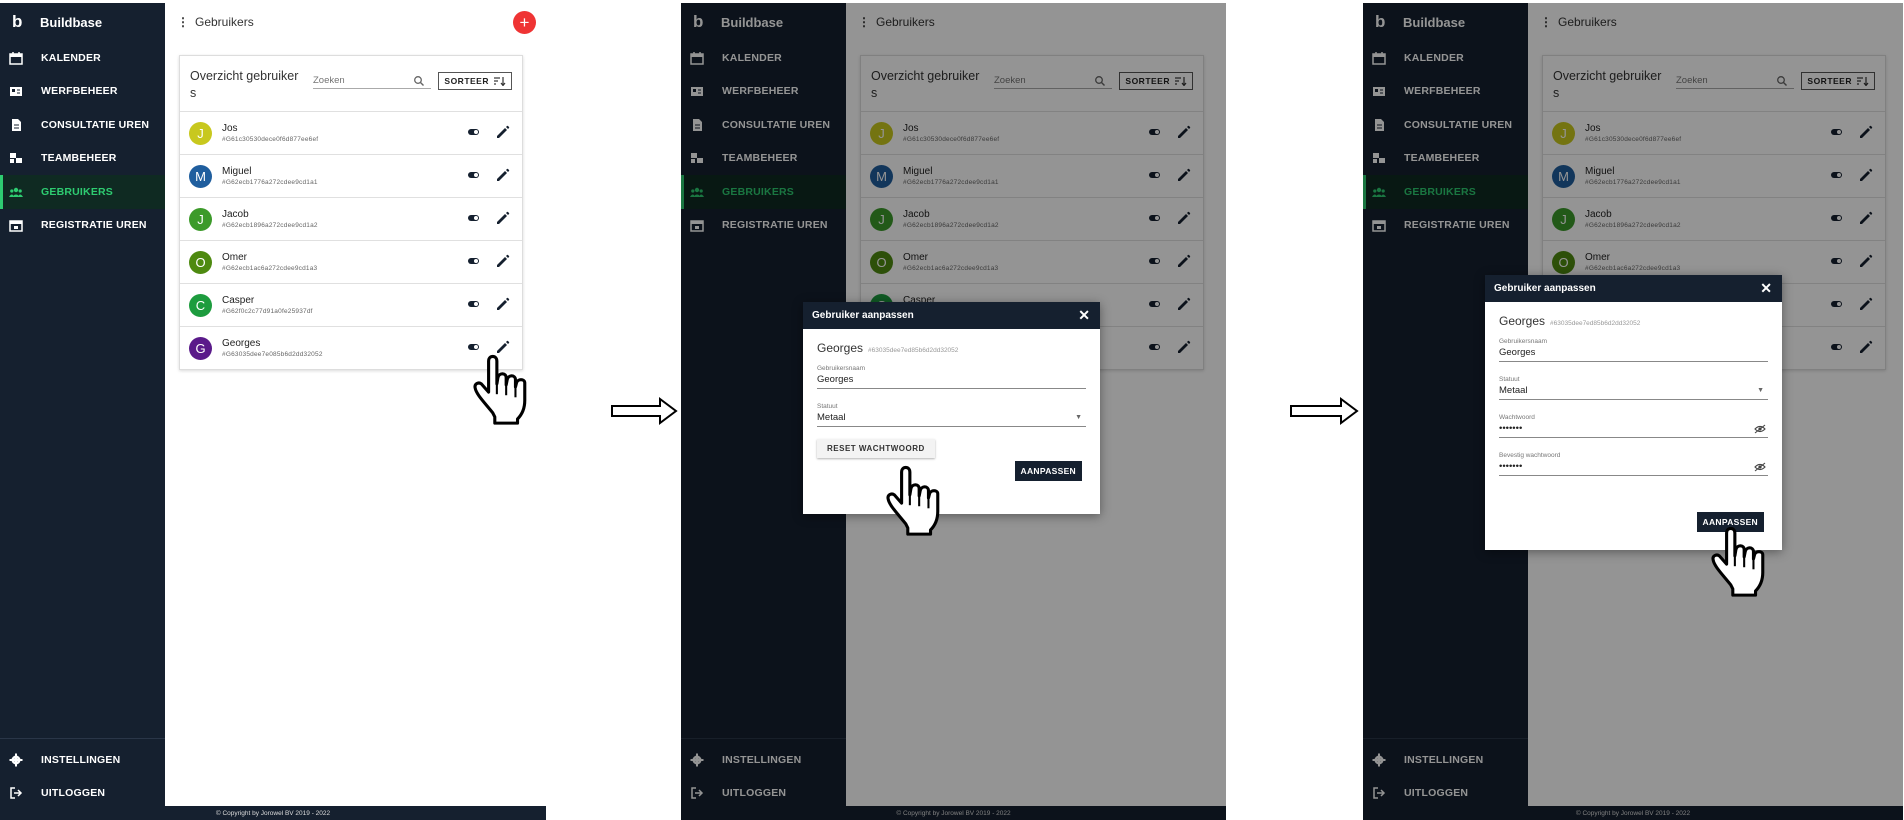 The height and width of the screenshot is (820, 1904). I want to click on user-name: Jos, so click(230, 128).